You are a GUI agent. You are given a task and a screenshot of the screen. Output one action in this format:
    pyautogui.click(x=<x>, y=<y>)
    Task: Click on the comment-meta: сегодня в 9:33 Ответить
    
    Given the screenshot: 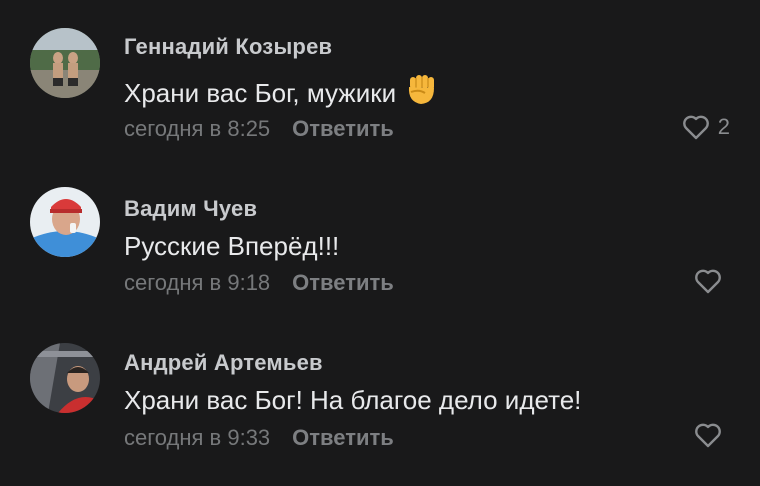 What is the action you would take?
    pyautogui.click(x=259, y=438)
    